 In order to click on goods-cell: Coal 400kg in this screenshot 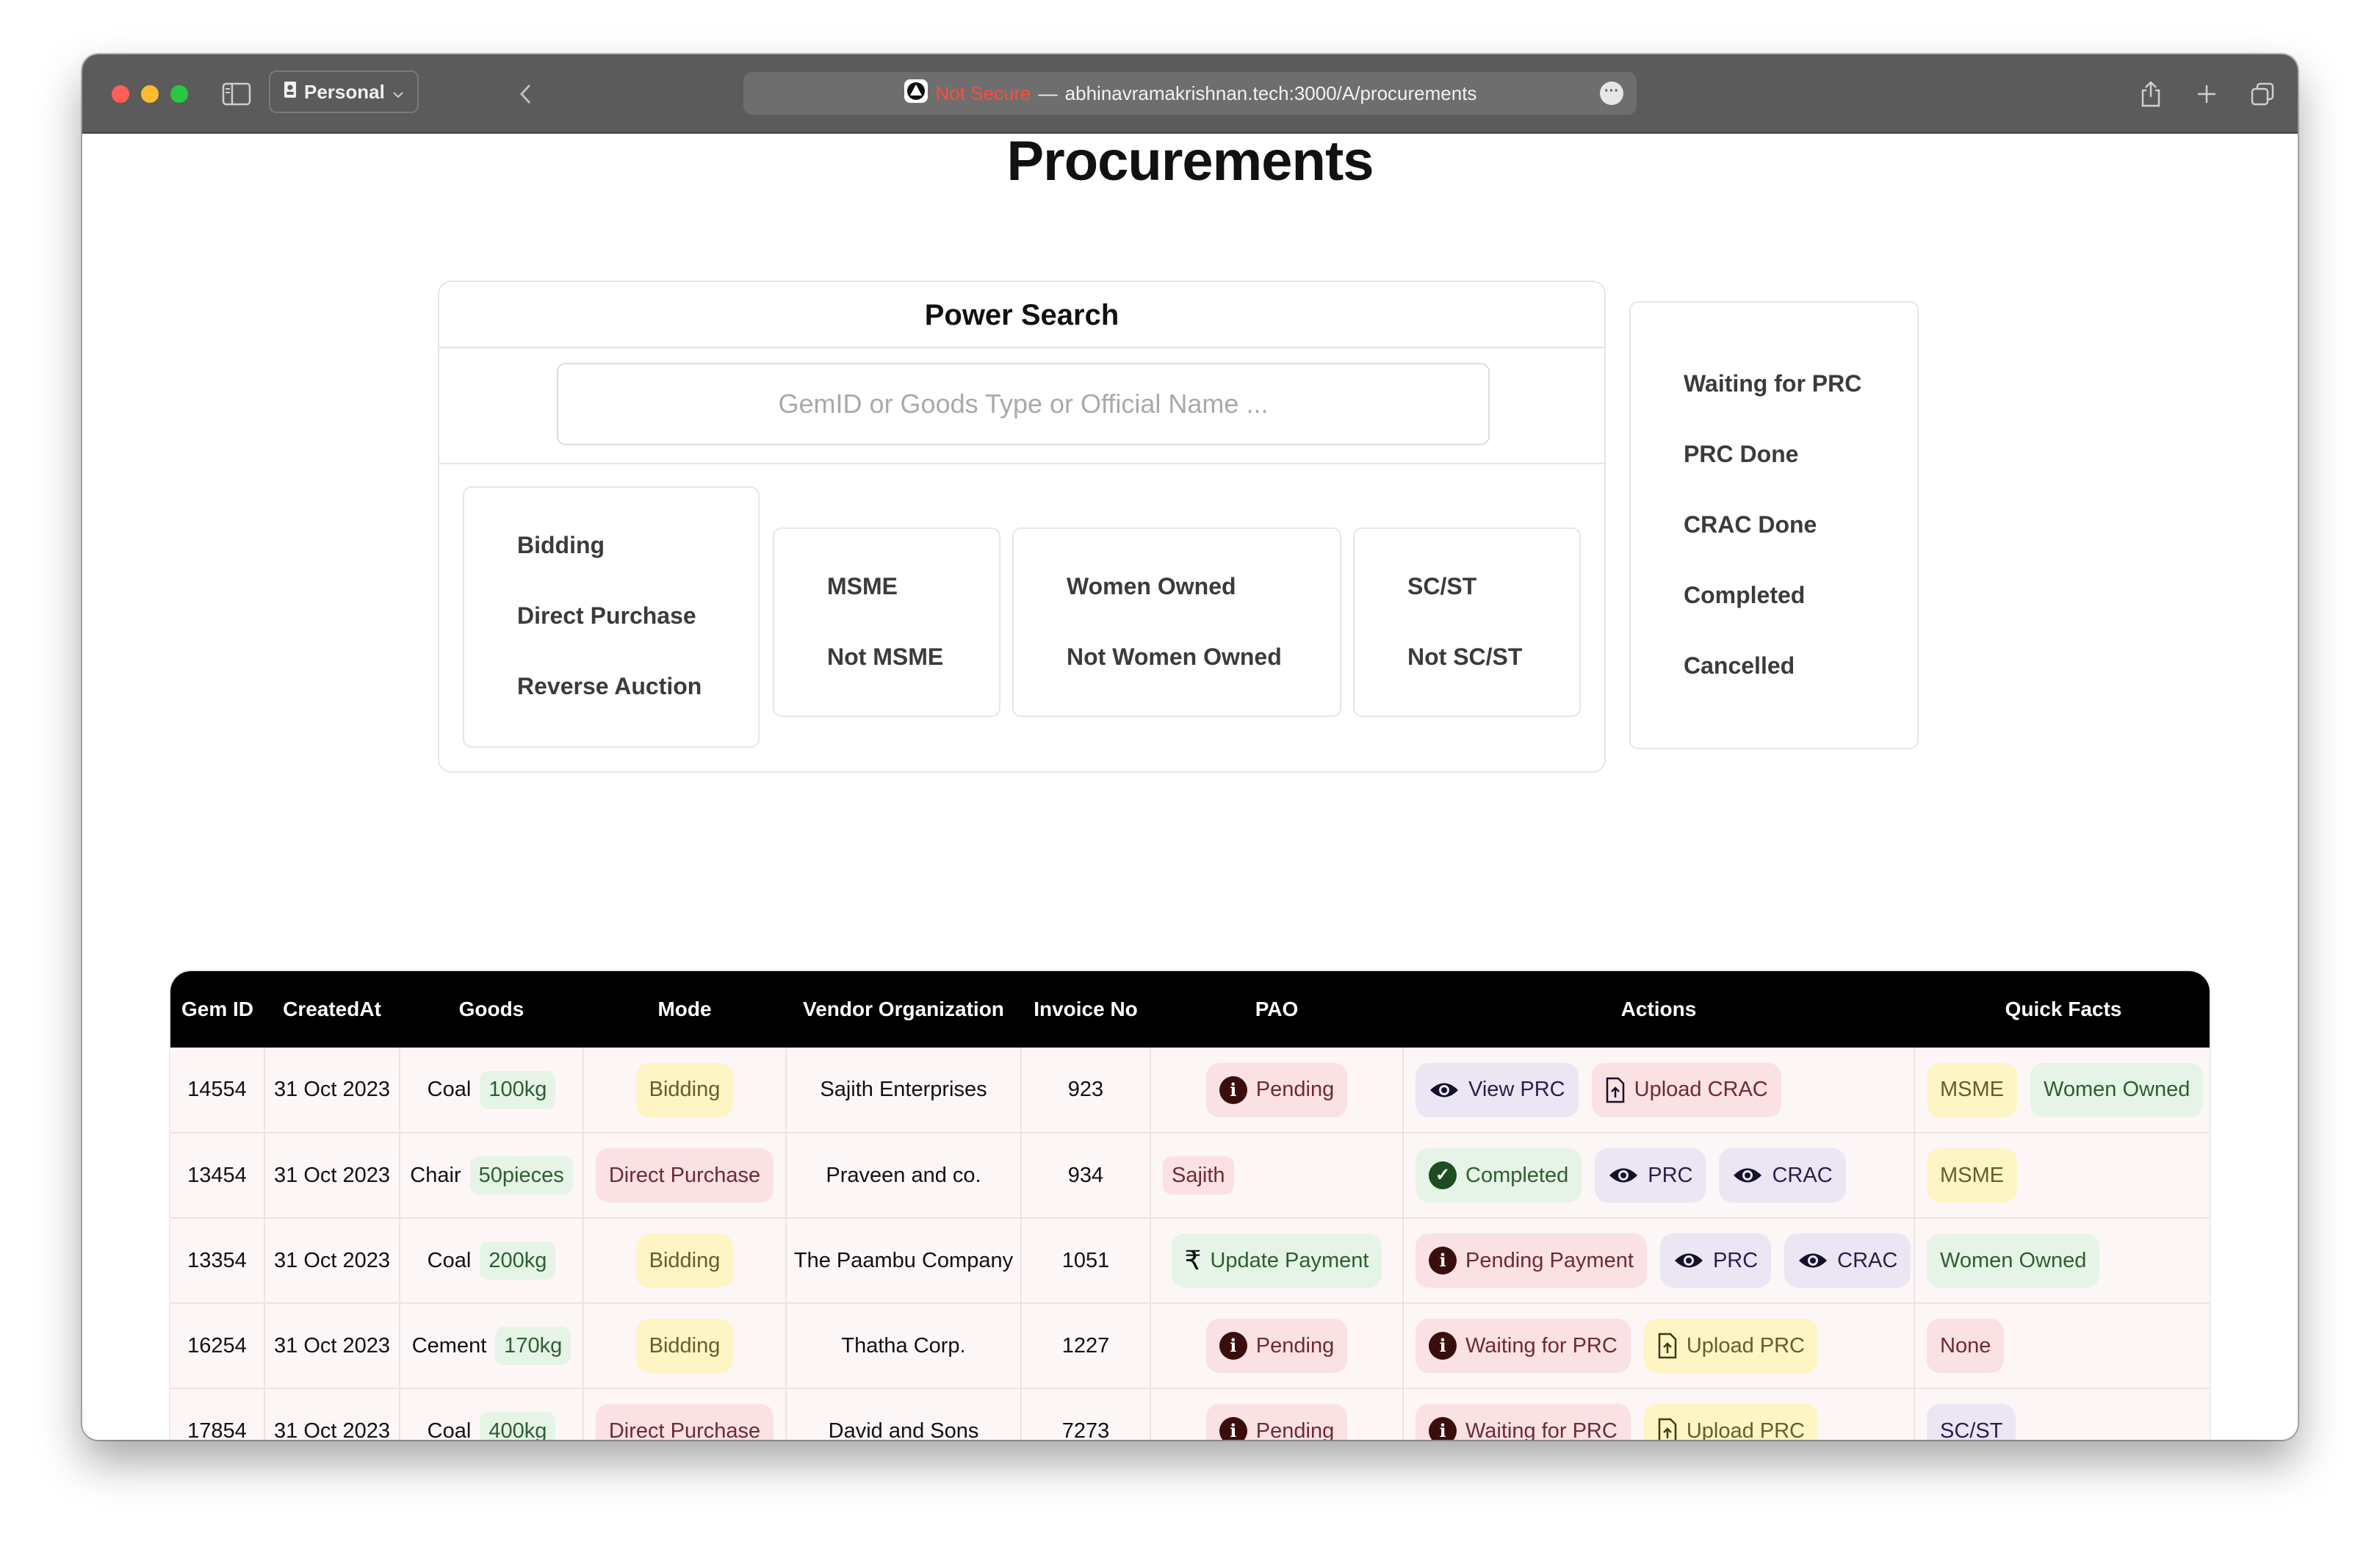, I will do `click(492, 1414)`.